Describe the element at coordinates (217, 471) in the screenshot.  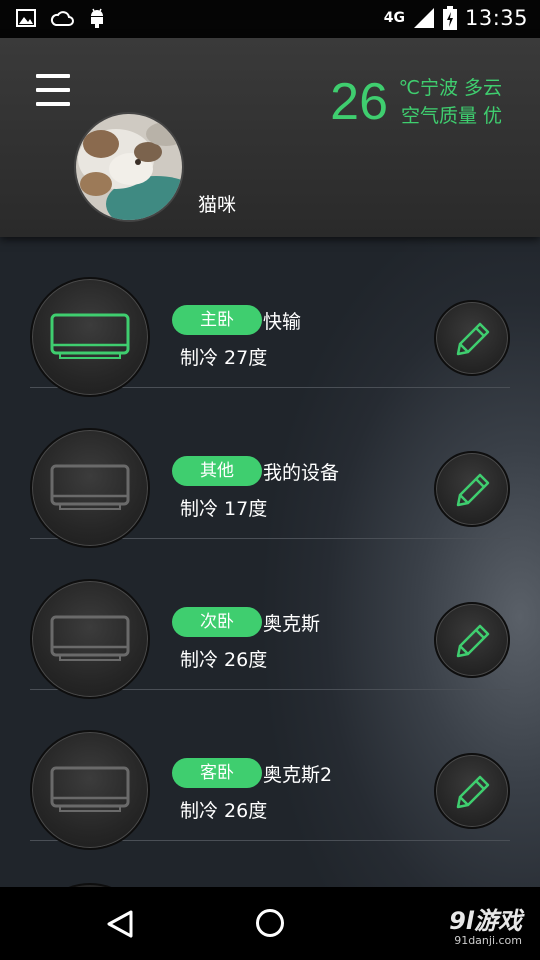
I see `room-tag: 其他` at that location.